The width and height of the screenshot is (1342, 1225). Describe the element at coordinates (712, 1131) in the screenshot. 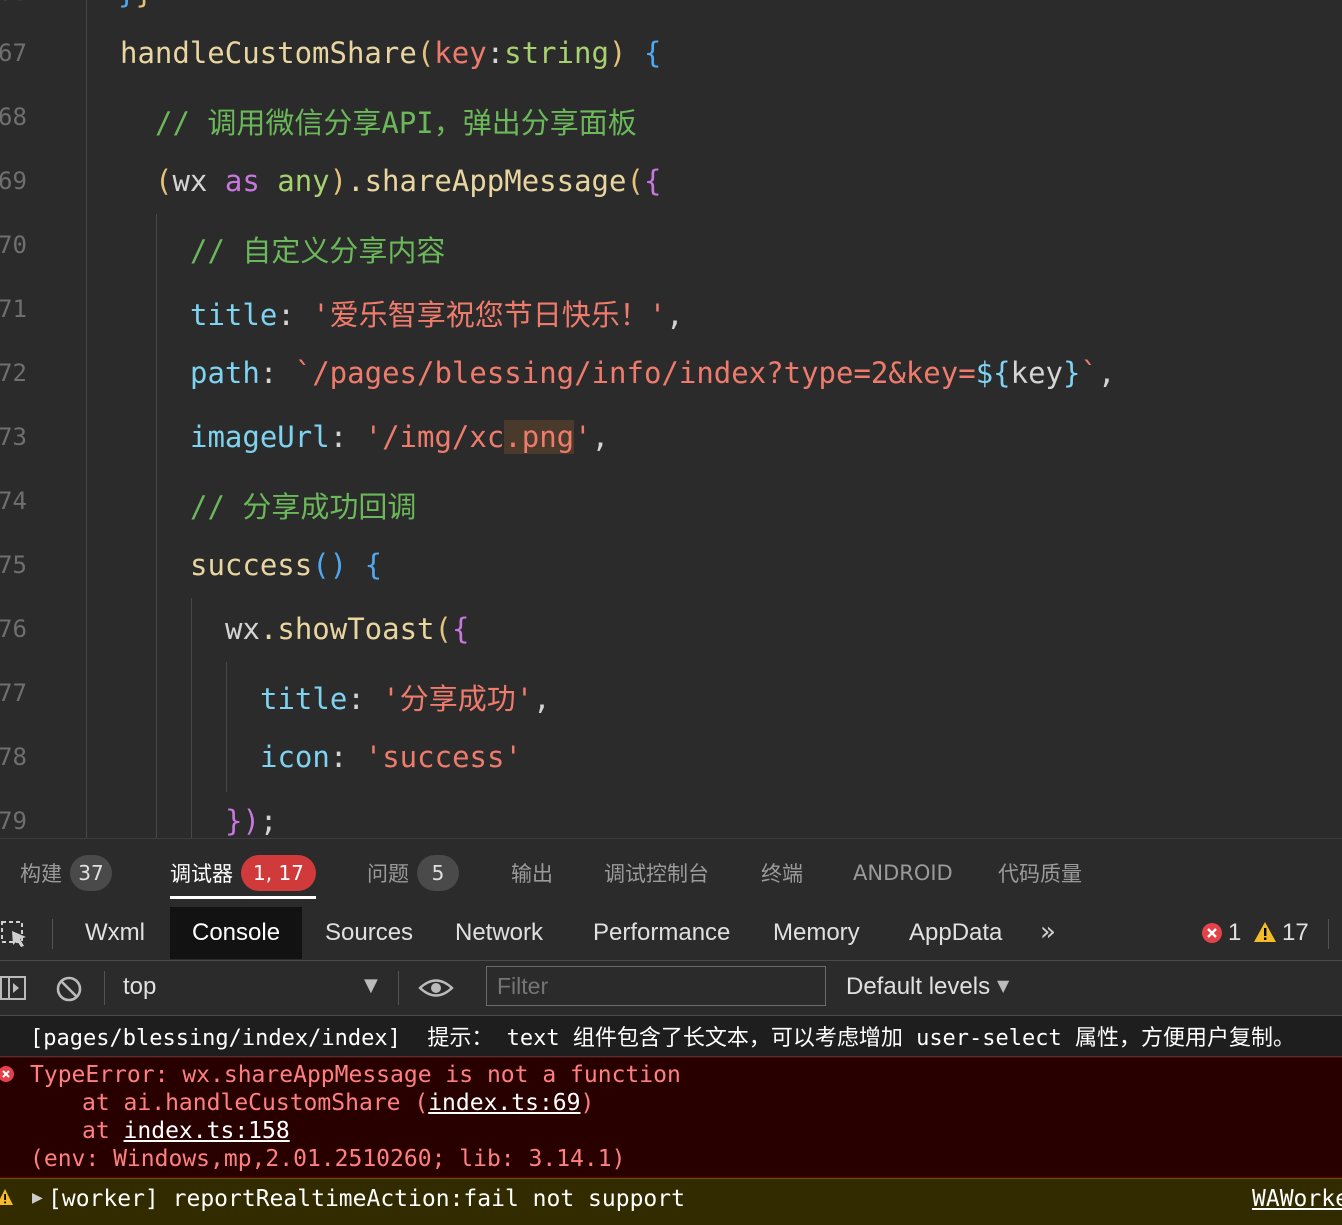

I see `stack-frame: at index.ts:158` at that location.